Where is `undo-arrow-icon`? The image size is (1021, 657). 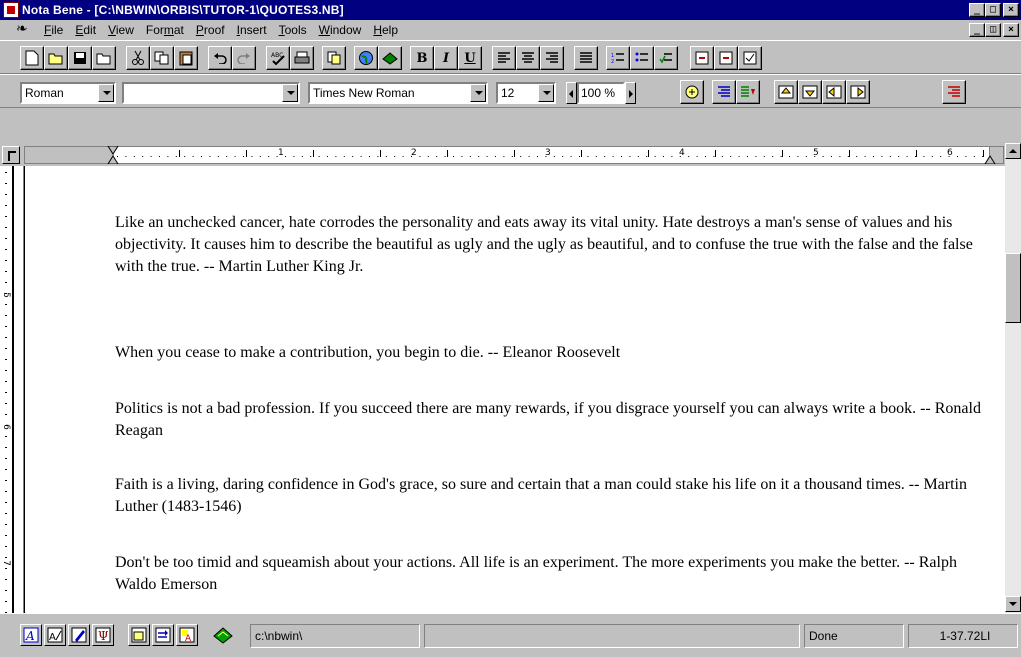 undo-arrow-icon is located at coordinates (220, 58).